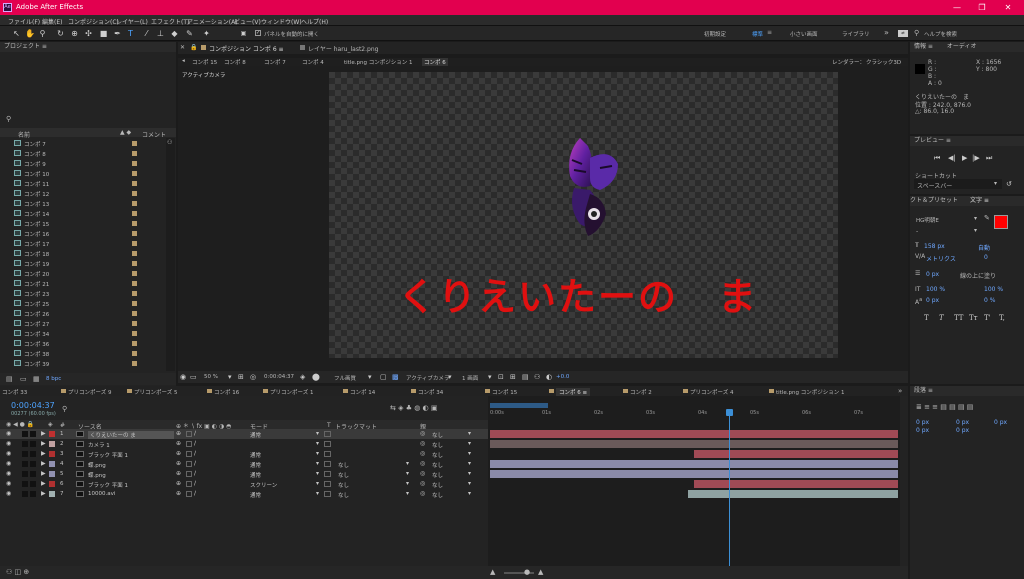 The height and width of the screenshot is (579, 1024). What do you see at coordinates (83, 343) in the screenshot?
I see `project-item: コンポ 36` at bounding box center [83, 343].